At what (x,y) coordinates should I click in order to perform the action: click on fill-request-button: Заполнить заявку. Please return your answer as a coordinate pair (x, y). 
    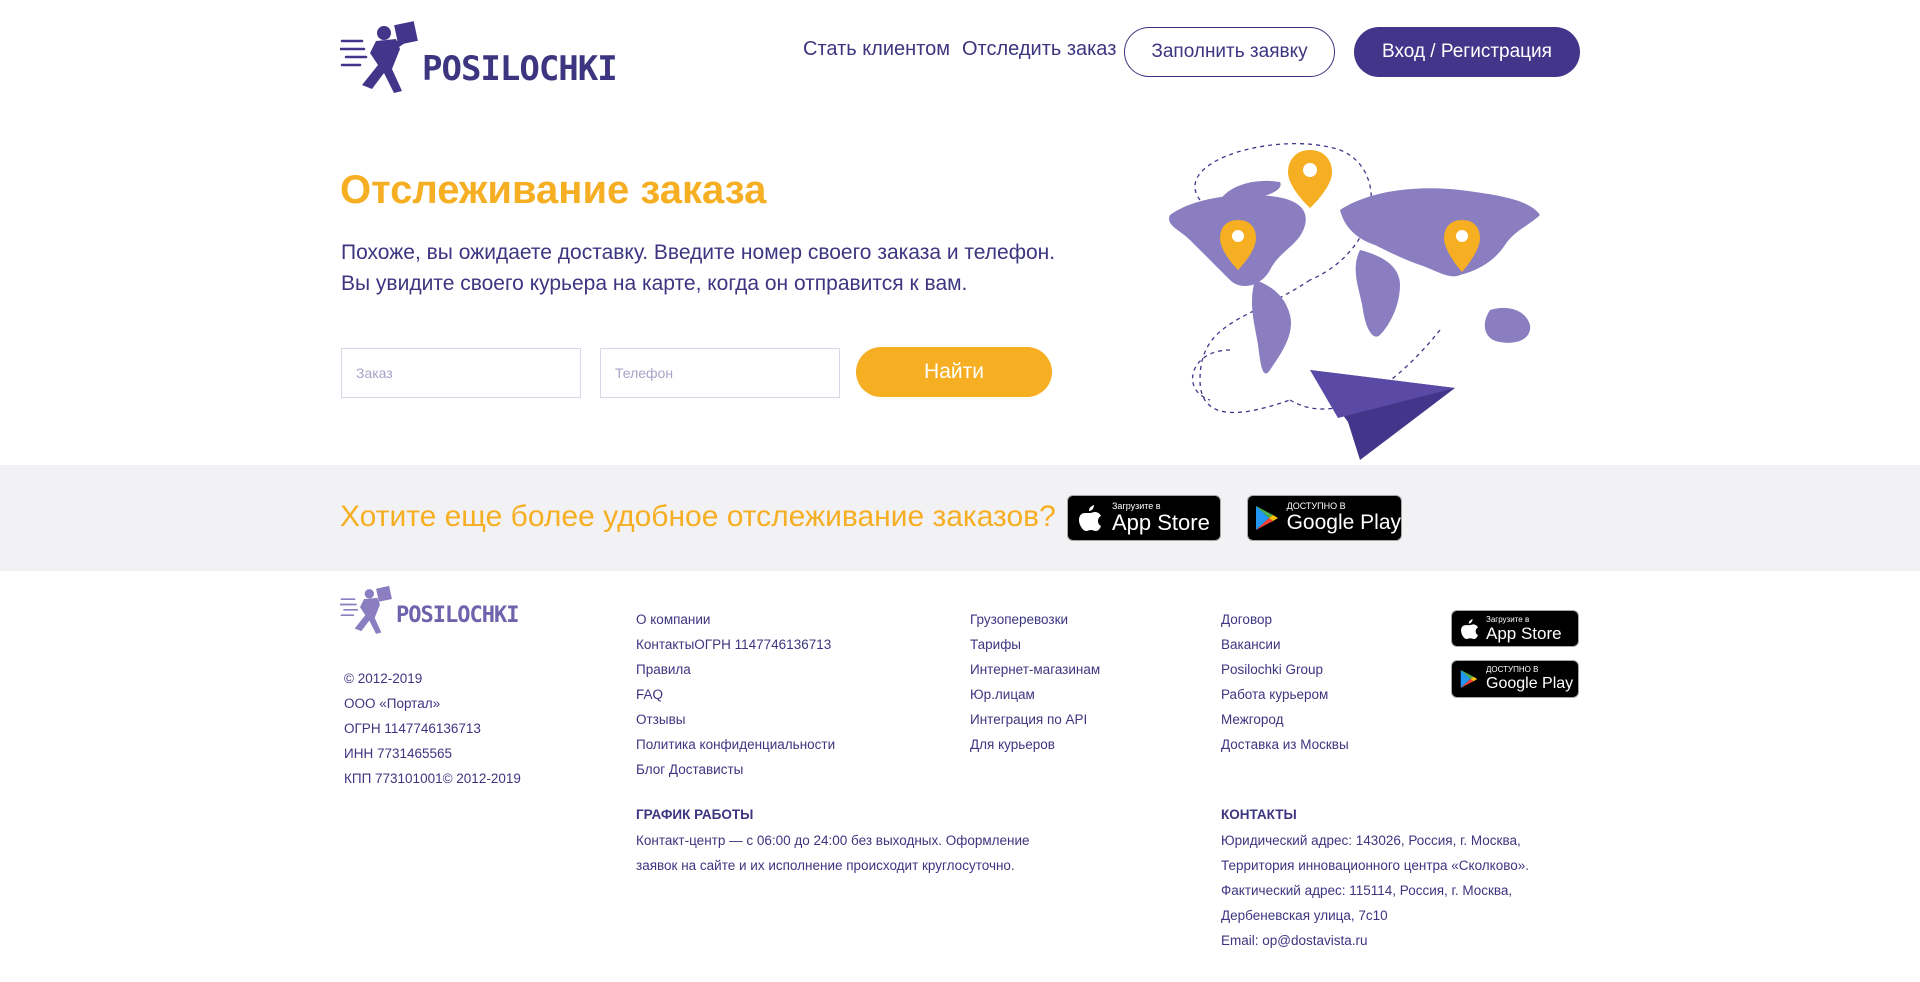
    Looking at the image, I should click on (1229, 52).